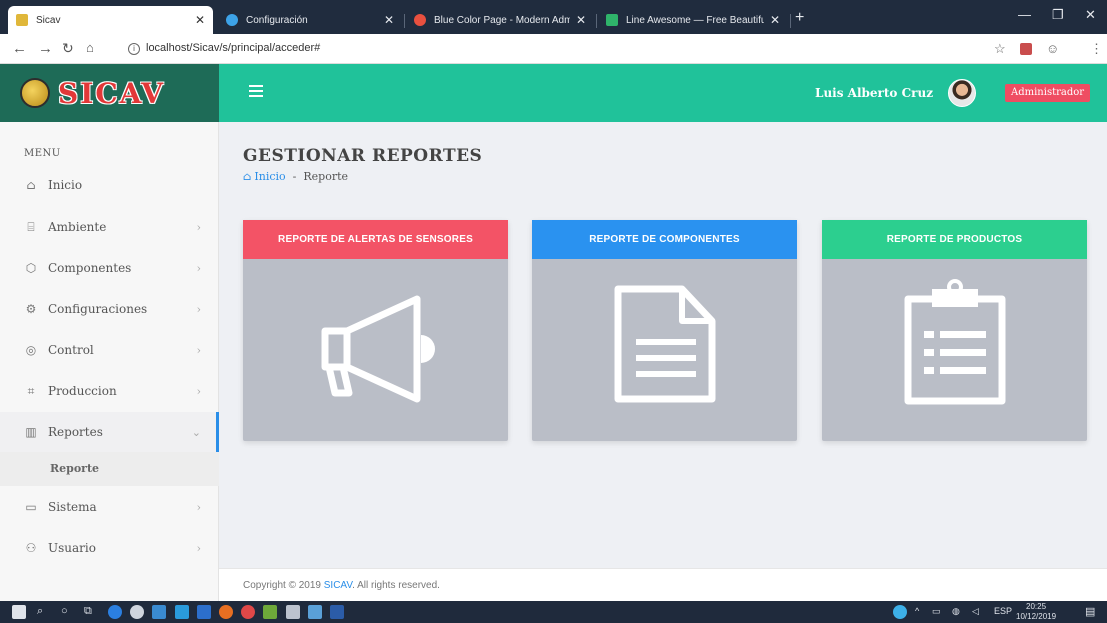 This screenshot has height=623, width=1107. Describe the element at coordinates (72, 507) in the screenshot. I see `sidebar-item-label: Sistema` at that location.